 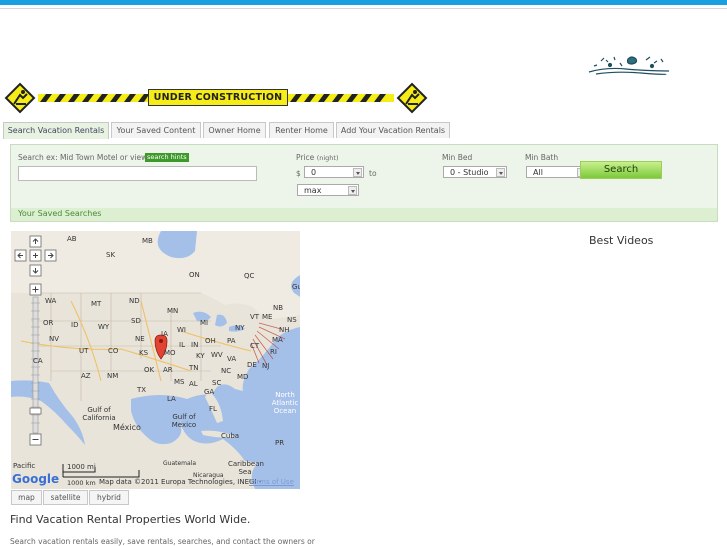 I want to click on saved-searches-link: Your Saved Searches, so click(x=59, y=213).